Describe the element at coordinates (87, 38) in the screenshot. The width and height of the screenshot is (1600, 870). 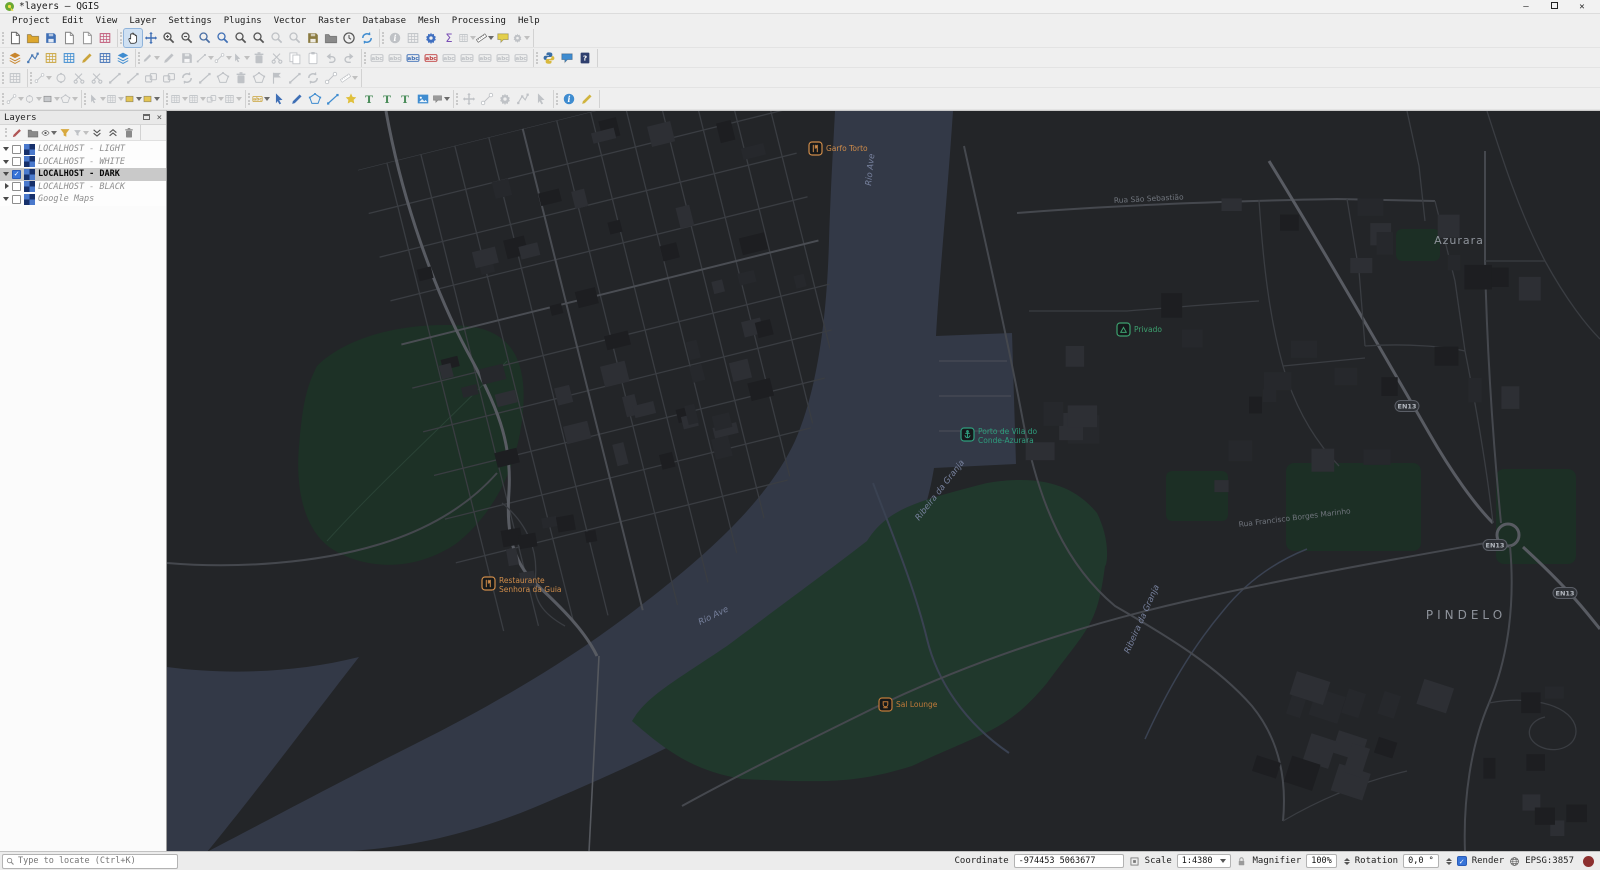
I see `show-layout-manager-button` at that location.